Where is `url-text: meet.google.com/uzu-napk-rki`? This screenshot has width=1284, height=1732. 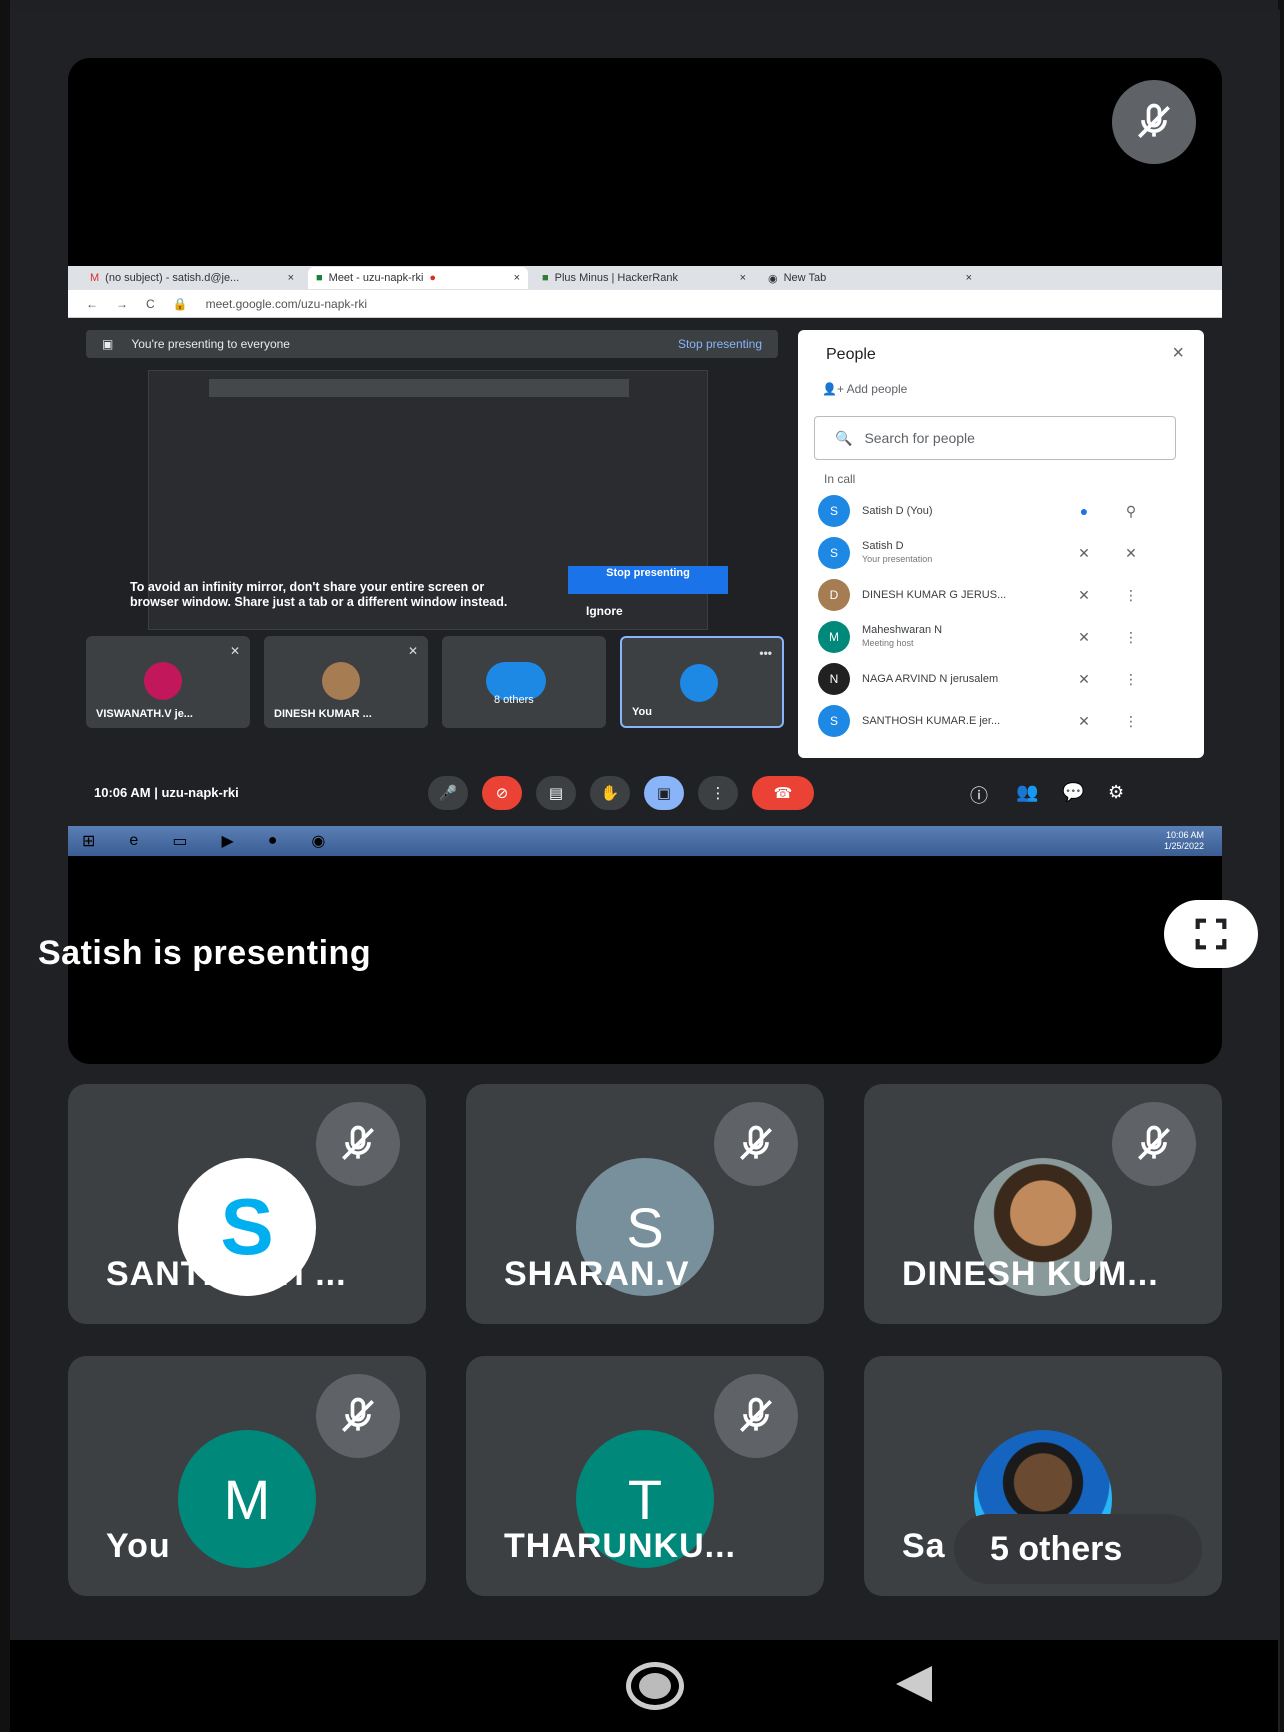
url-text: meet.google.com/uzu-napk-rki is located at coordinates (286, 304).